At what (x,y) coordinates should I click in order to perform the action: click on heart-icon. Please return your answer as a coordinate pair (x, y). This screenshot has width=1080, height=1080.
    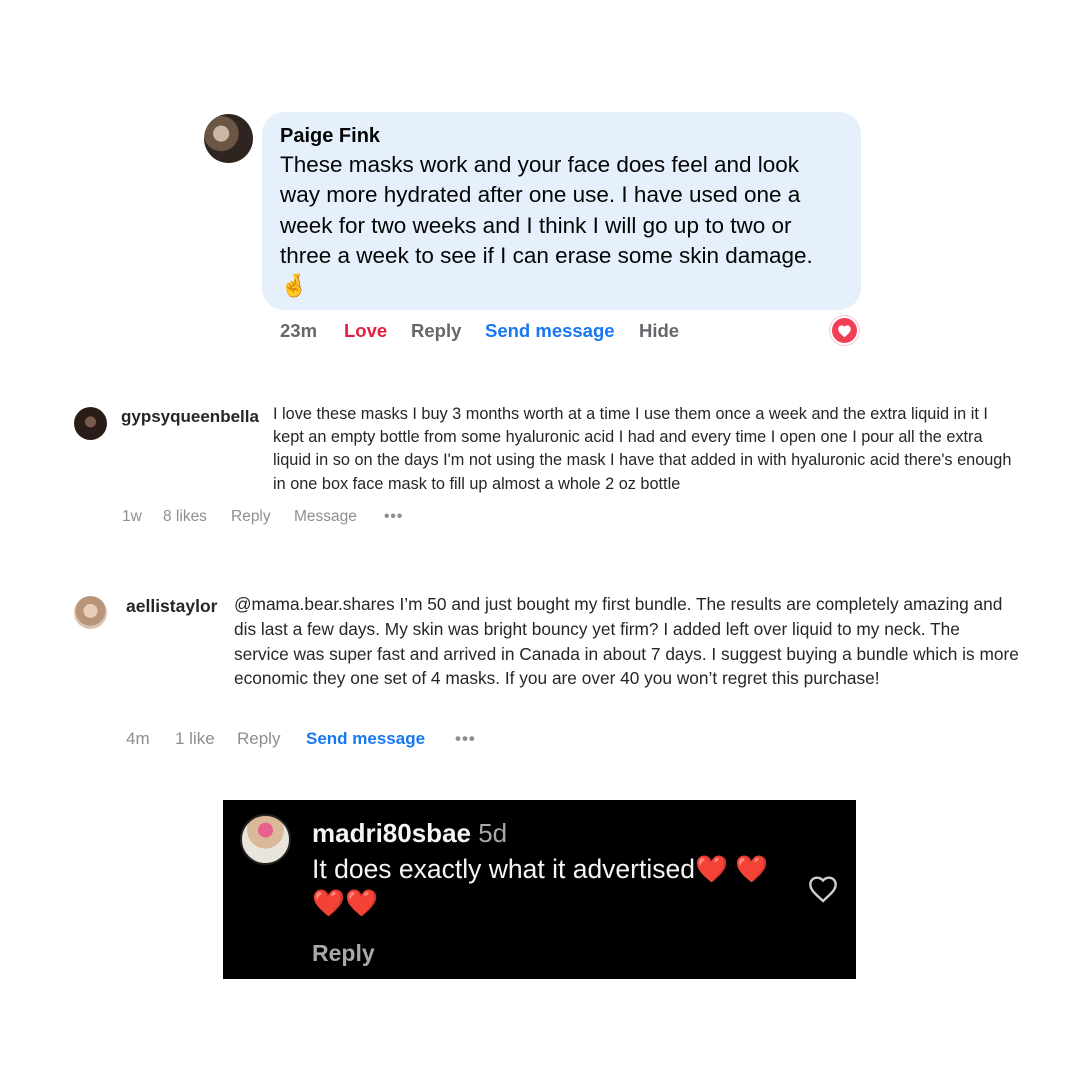
    Looking at the image, I should click on (844, 331).